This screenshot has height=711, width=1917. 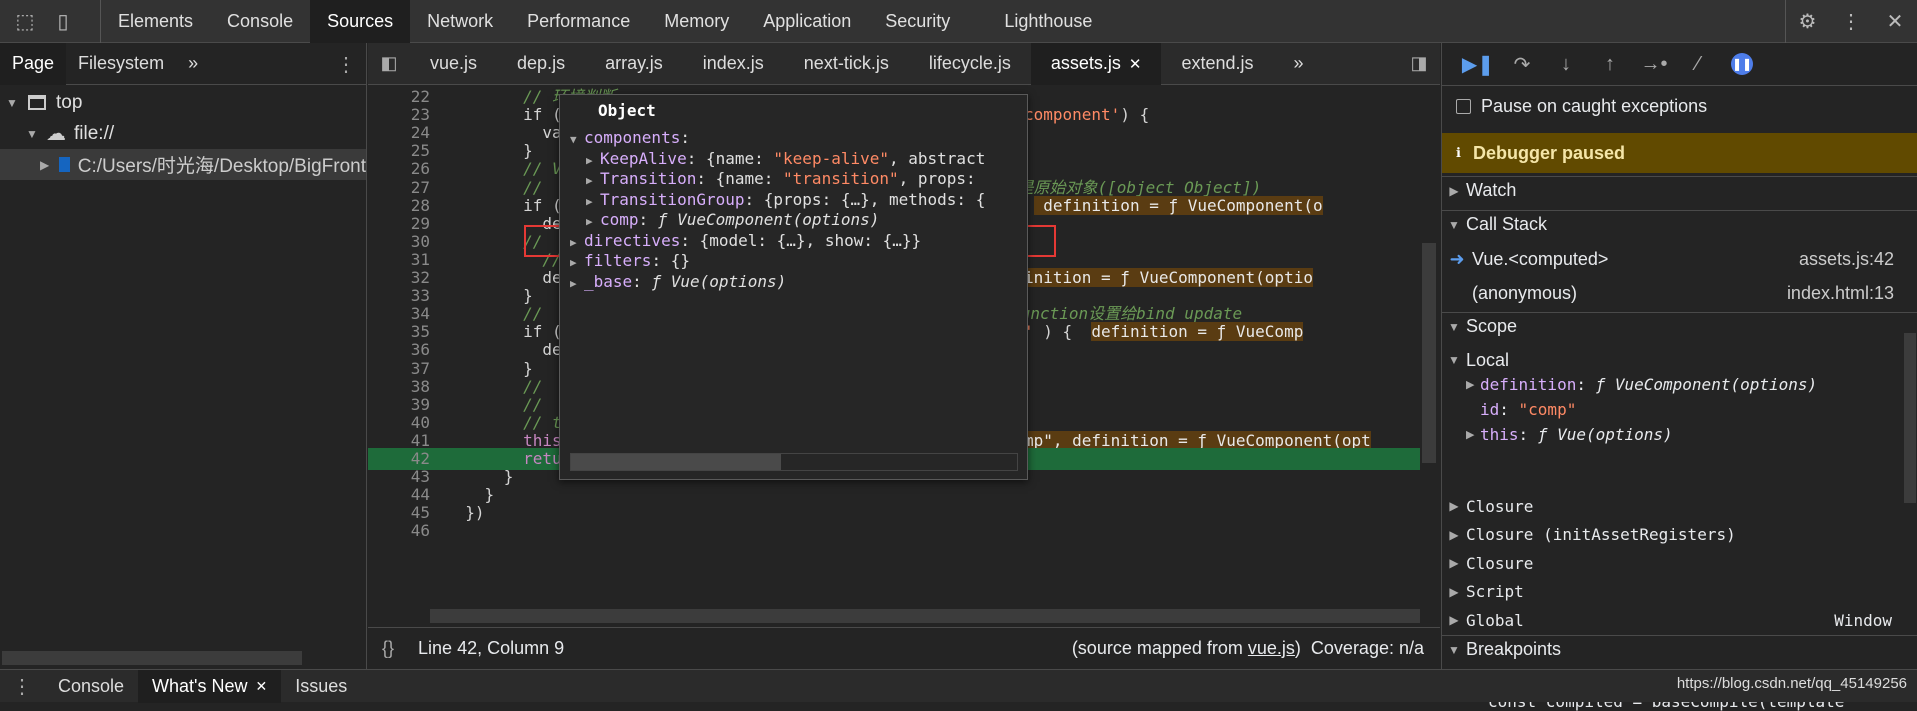 What do you see at coordinates (733, 64) in the screenshot?
I see `file-tab-index-js: index.js` at bounding box center [733, 64].